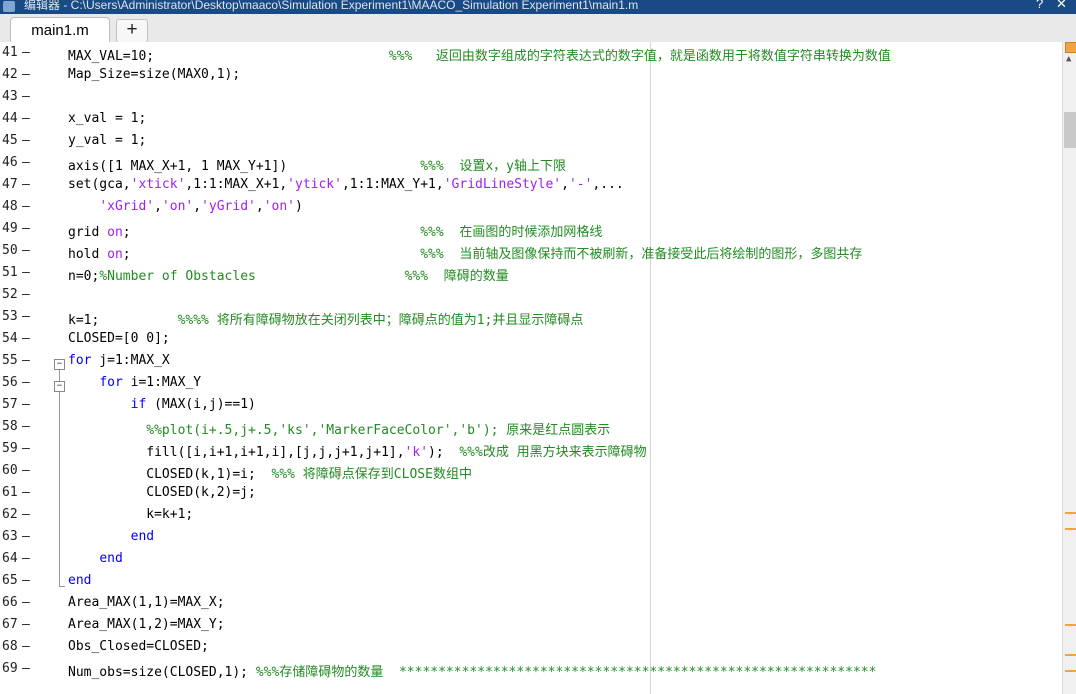 The image size is (1076, 694). What do you see at coordinates (531, 405) in the screenshot?
I see `code-line: 57– if (MAX(i,j)==1)` at bounding box center [531, 405].